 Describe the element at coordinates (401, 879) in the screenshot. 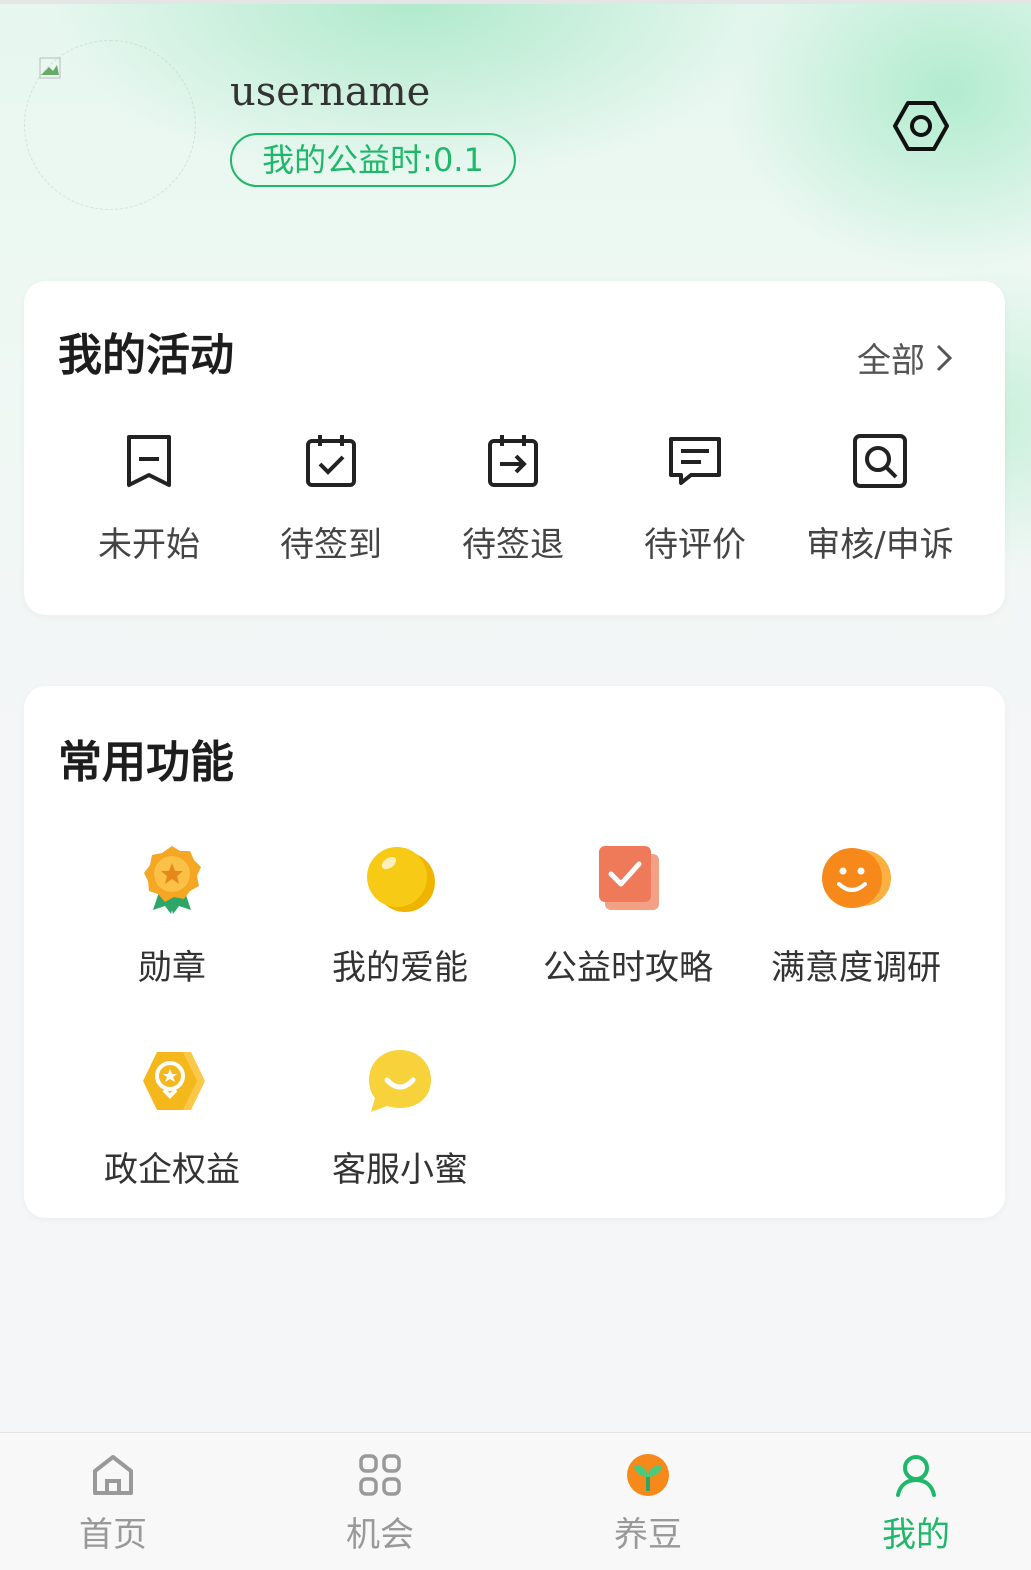

I see `energy-orb-icon` at that location.